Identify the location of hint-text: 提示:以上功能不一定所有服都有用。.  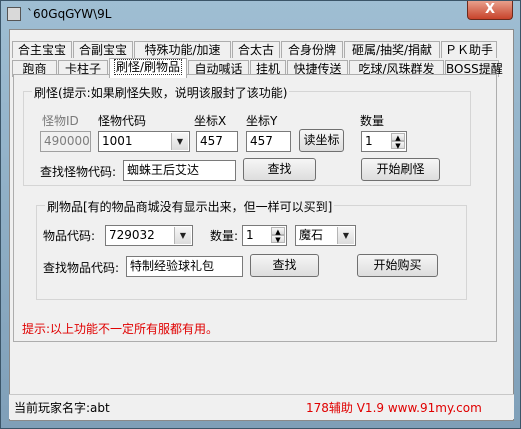
(120, 329).